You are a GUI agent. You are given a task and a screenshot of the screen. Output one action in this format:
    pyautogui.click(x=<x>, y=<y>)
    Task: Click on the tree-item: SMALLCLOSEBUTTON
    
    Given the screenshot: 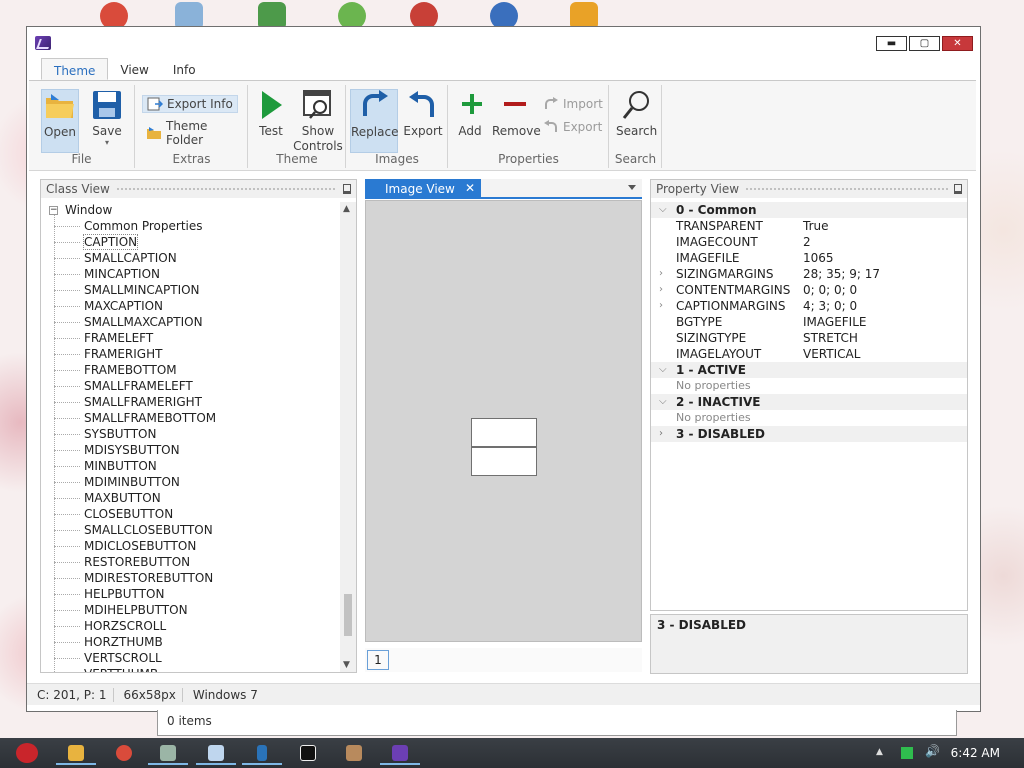 What is the action you would take?
    pyautogui.click(x=190, y=530)
    